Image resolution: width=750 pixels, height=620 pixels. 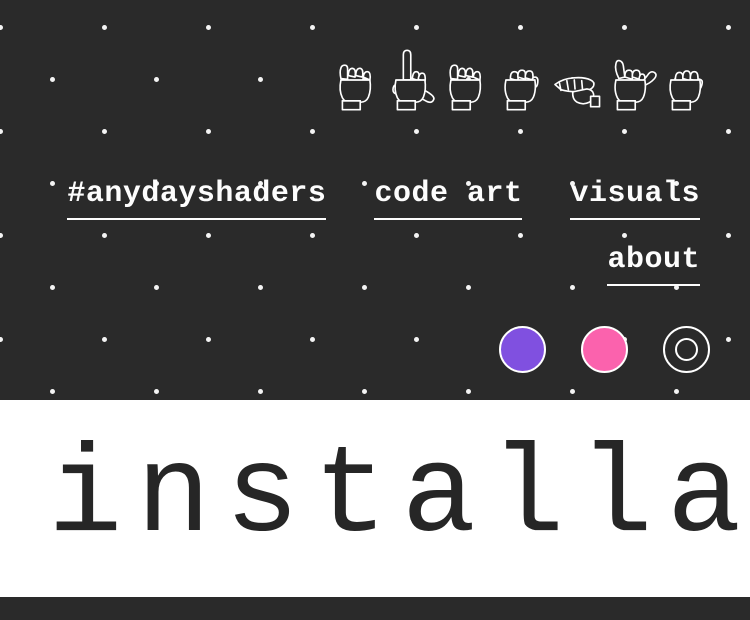 I want to click on hand-sign-i-icon, so click(x=358, y=80).